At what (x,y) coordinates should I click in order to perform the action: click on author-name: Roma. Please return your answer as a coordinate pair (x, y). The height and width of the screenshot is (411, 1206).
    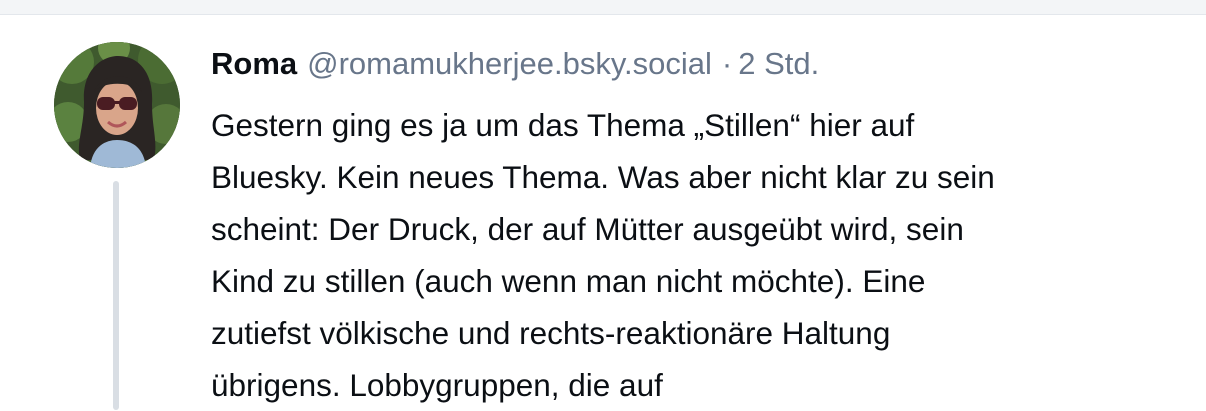
    Looking at the image, I should click on (254, 63).